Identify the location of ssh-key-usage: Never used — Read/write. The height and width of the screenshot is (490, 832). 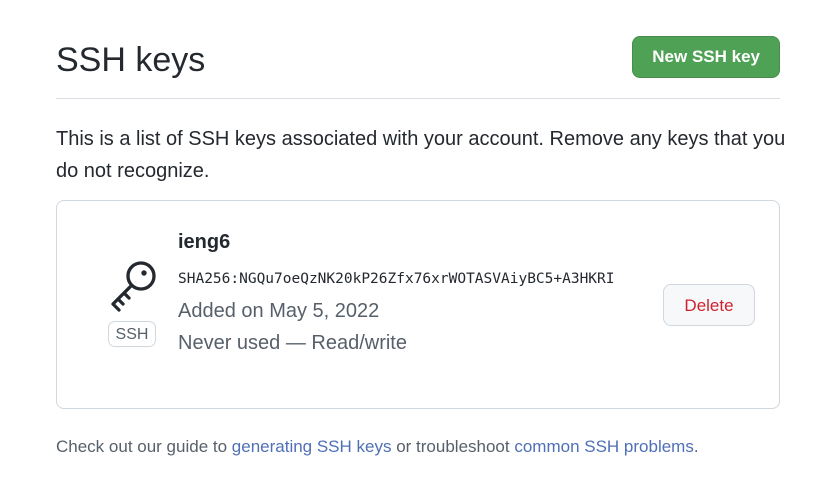
(292, 343).